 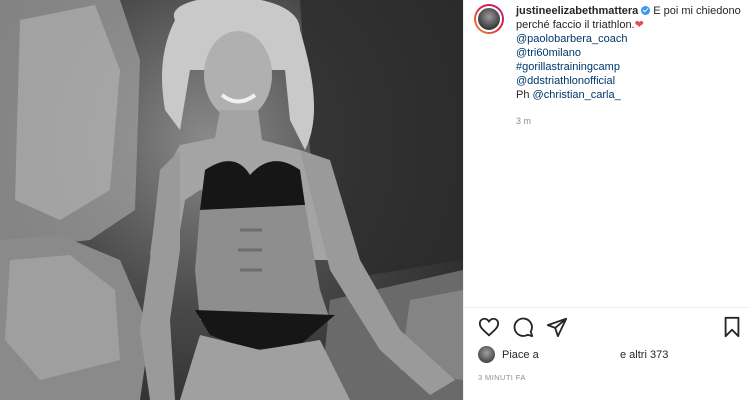 I want to click on liker-avatar, so click(x=486, y=354).